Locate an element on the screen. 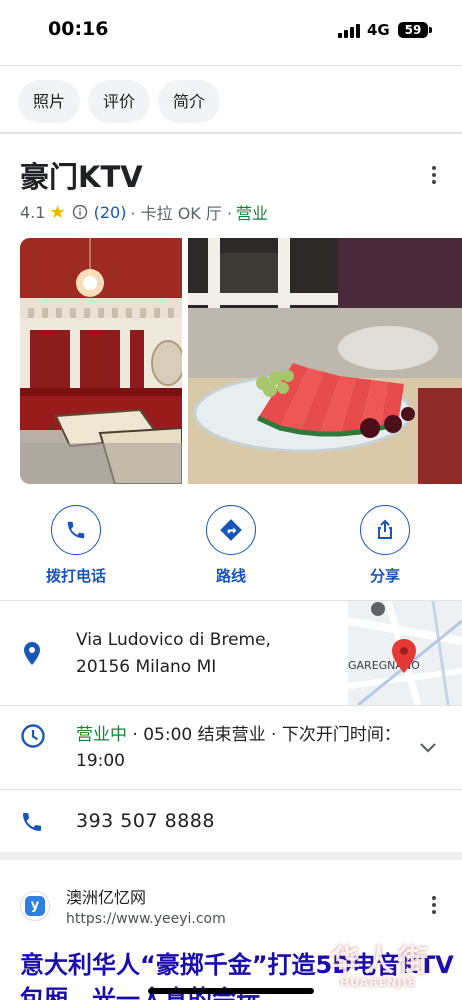 This screenshot has height=1000, width=462. directions-button: 路线 is located at coordinates (231, 545).